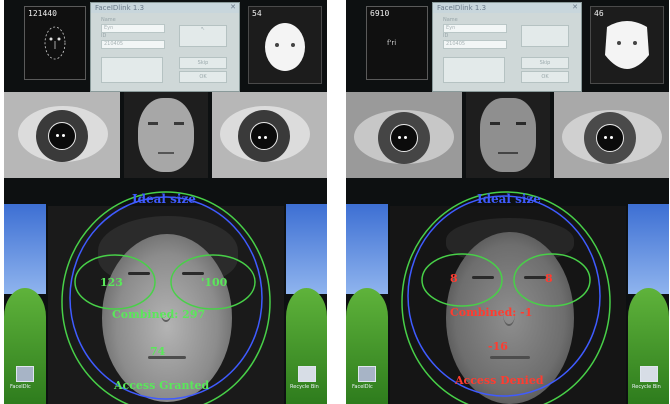  I want to click on face-score: 74, so click(158, 351).